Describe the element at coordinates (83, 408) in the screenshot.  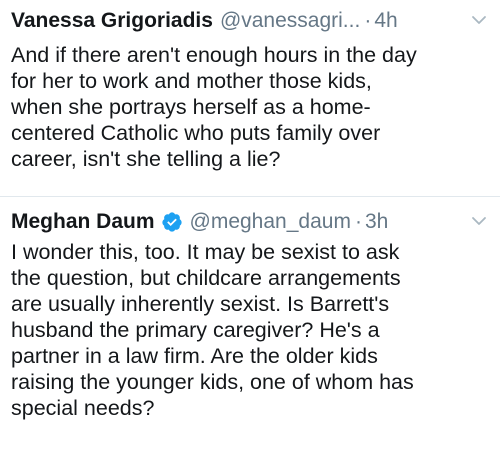
I see `tweet-text-line: special needs?` at that location.